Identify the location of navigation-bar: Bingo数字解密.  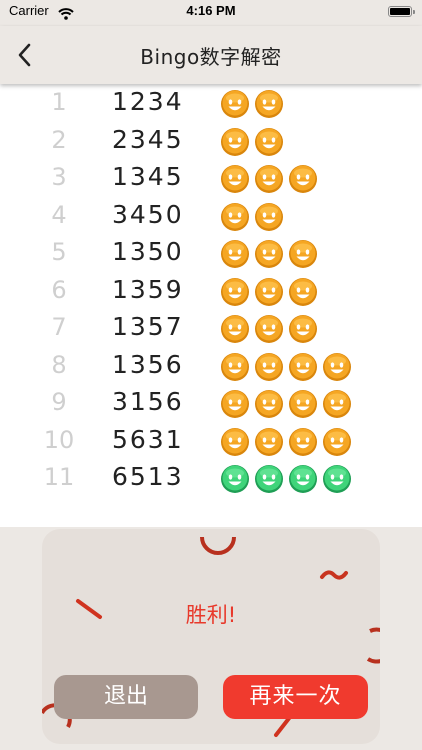
(211, 55).